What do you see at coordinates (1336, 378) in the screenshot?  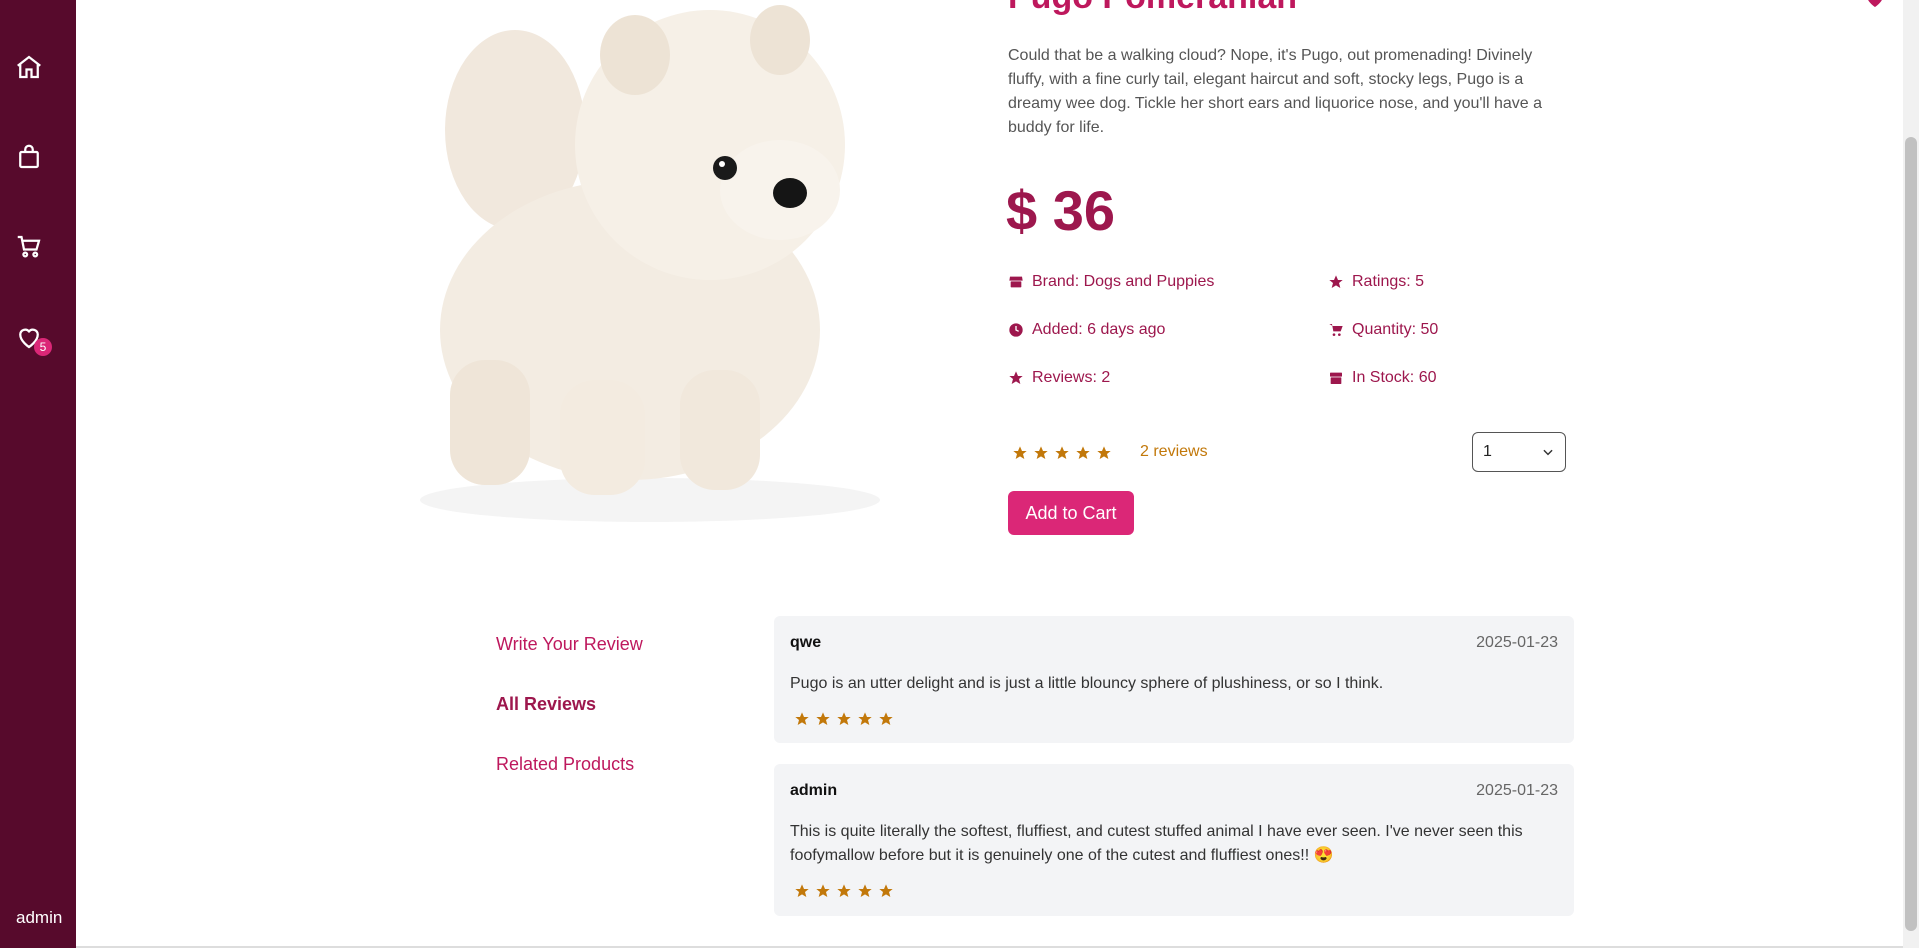 I see `box-icon` at bounding box center [1336, 378].